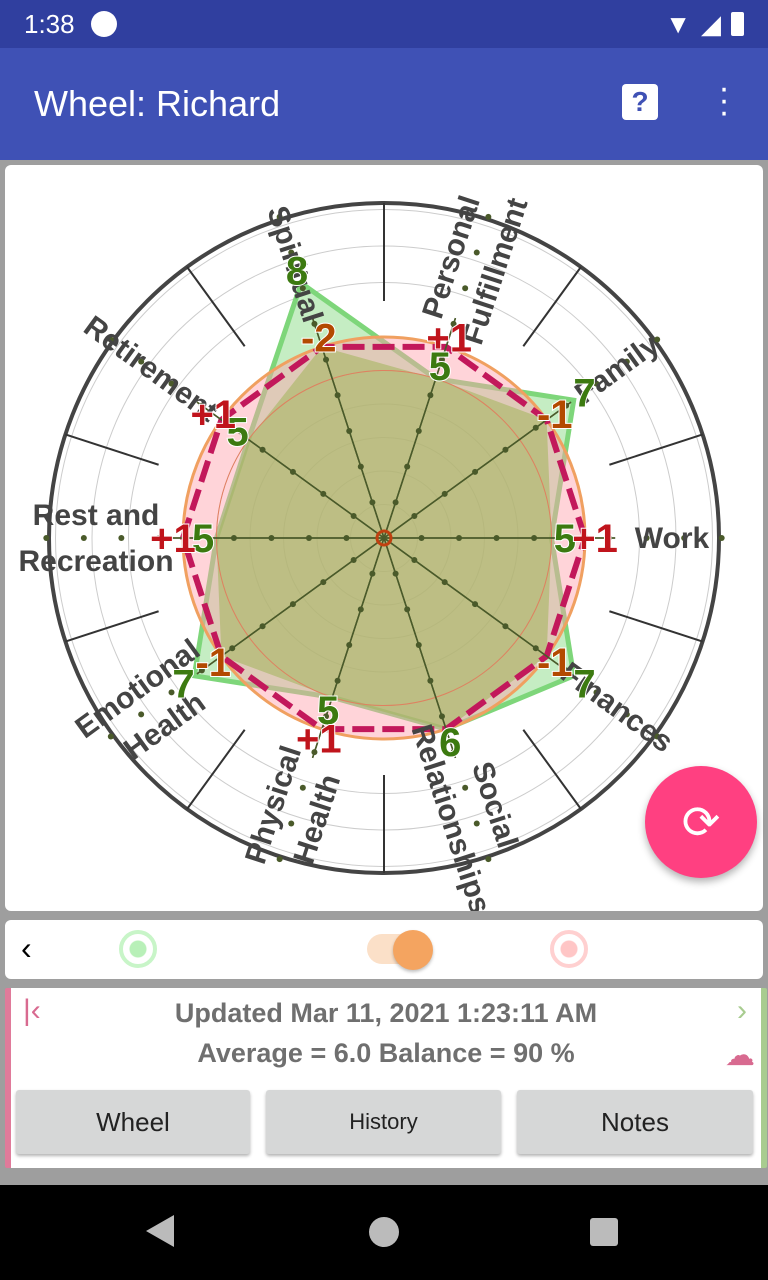 This screenshot has height=1280, width=768. I want to click on notes-button: Notes, so click(635, 1122).